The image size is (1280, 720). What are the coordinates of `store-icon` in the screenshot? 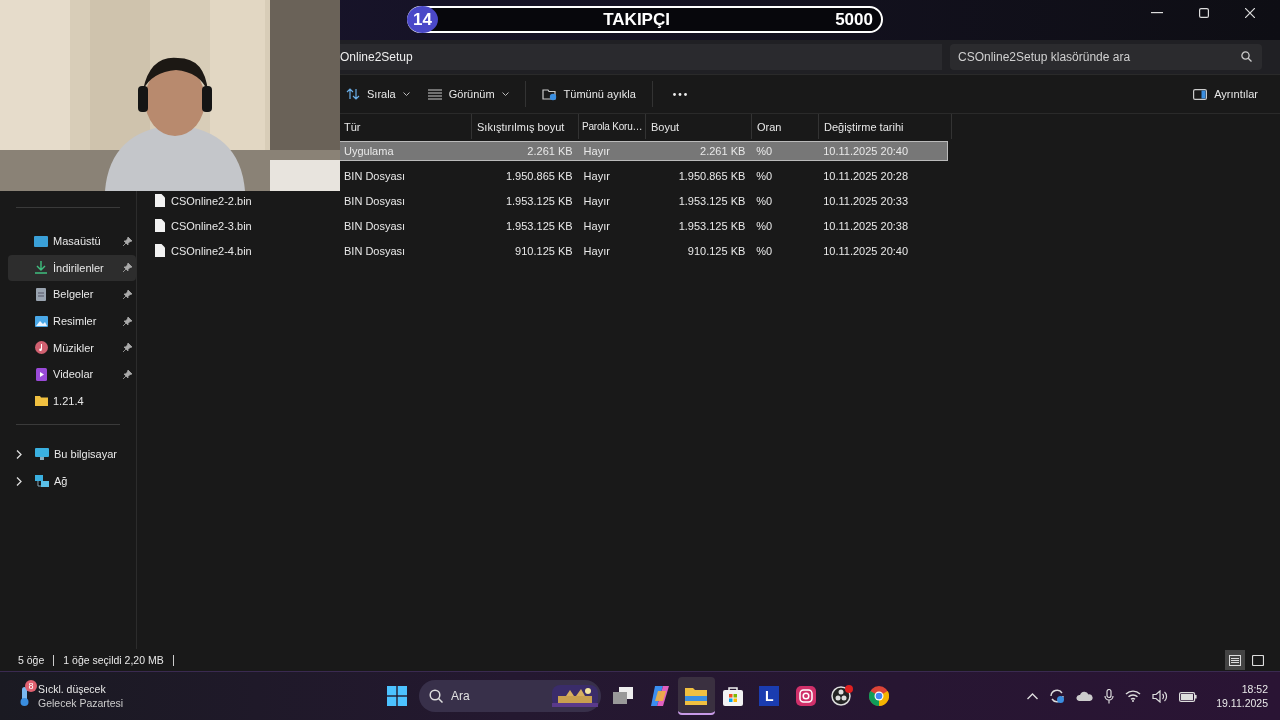 It's located at (732, 696).